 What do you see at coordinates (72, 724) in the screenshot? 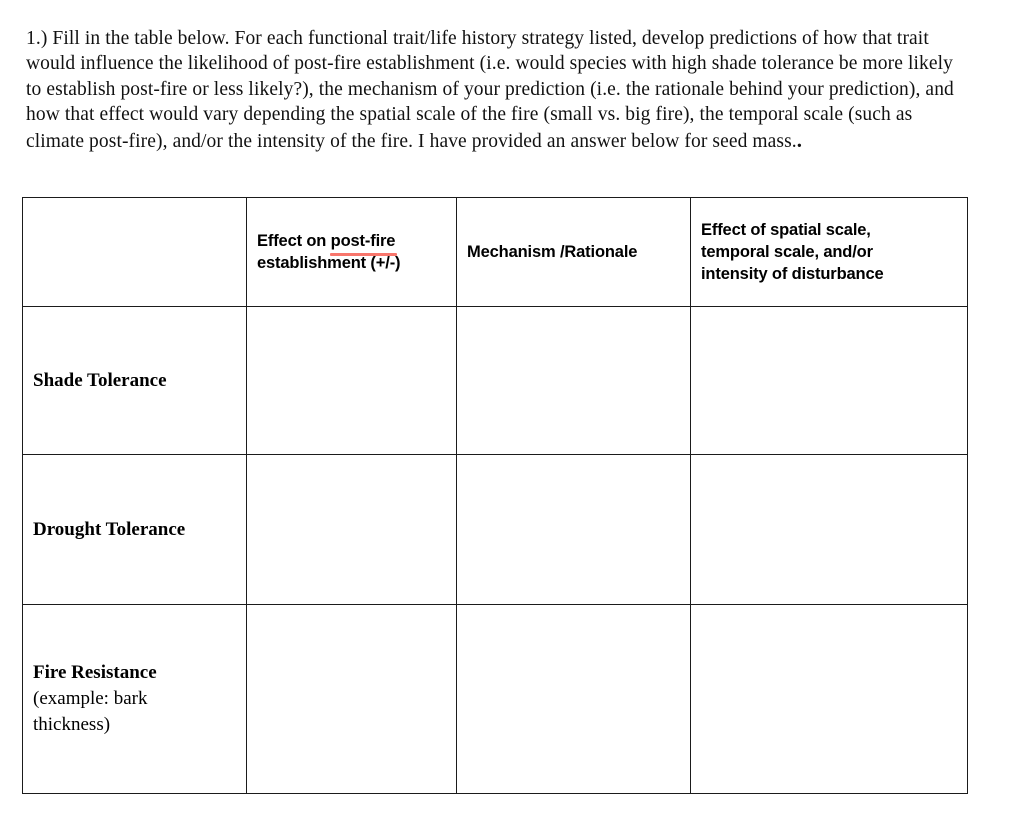
I see `row-label-fire-resistance-example-line-2: thickness)` at bounding box center [72, 724].